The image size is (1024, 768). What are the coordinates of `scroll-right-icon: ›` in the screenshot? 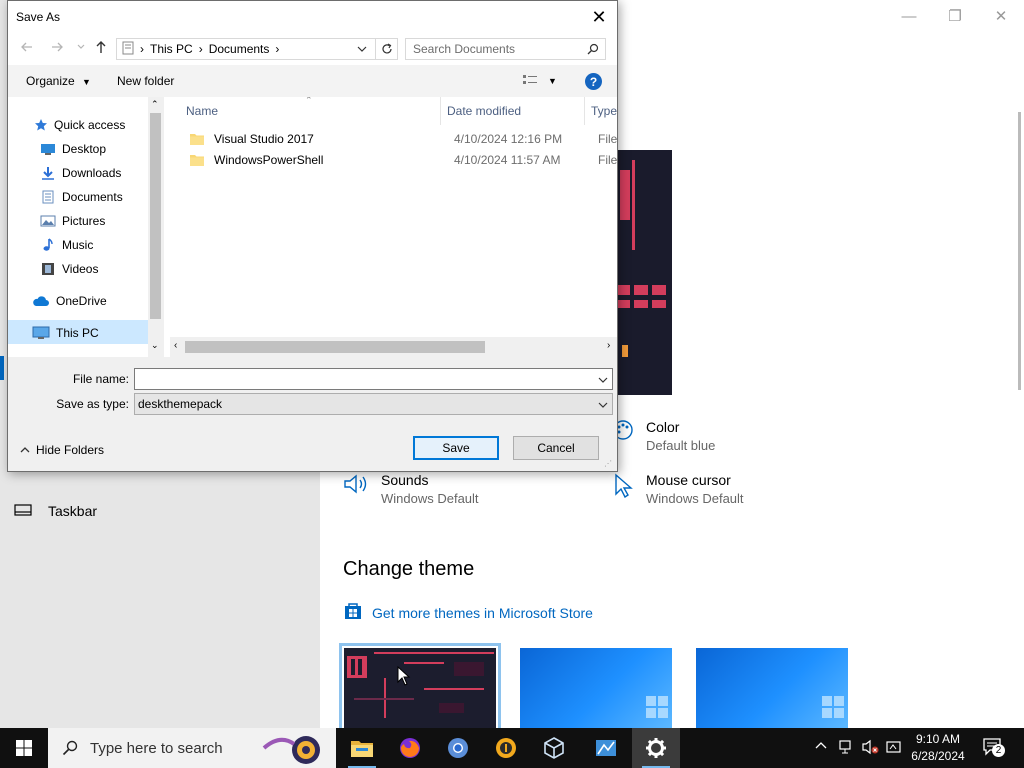 It's located at (608, 345).